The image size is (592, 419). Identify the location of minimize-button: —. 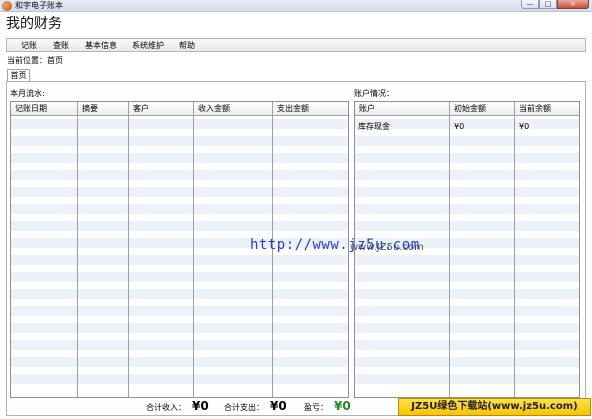
(530, 4).